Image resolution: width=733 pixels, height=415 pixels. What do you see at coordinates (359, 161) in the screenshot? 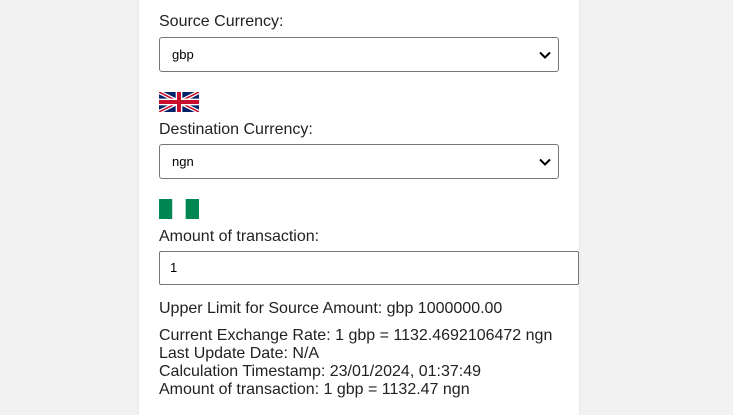
I see `destination-currency-select: ngn` at bounding box center [359, 161].